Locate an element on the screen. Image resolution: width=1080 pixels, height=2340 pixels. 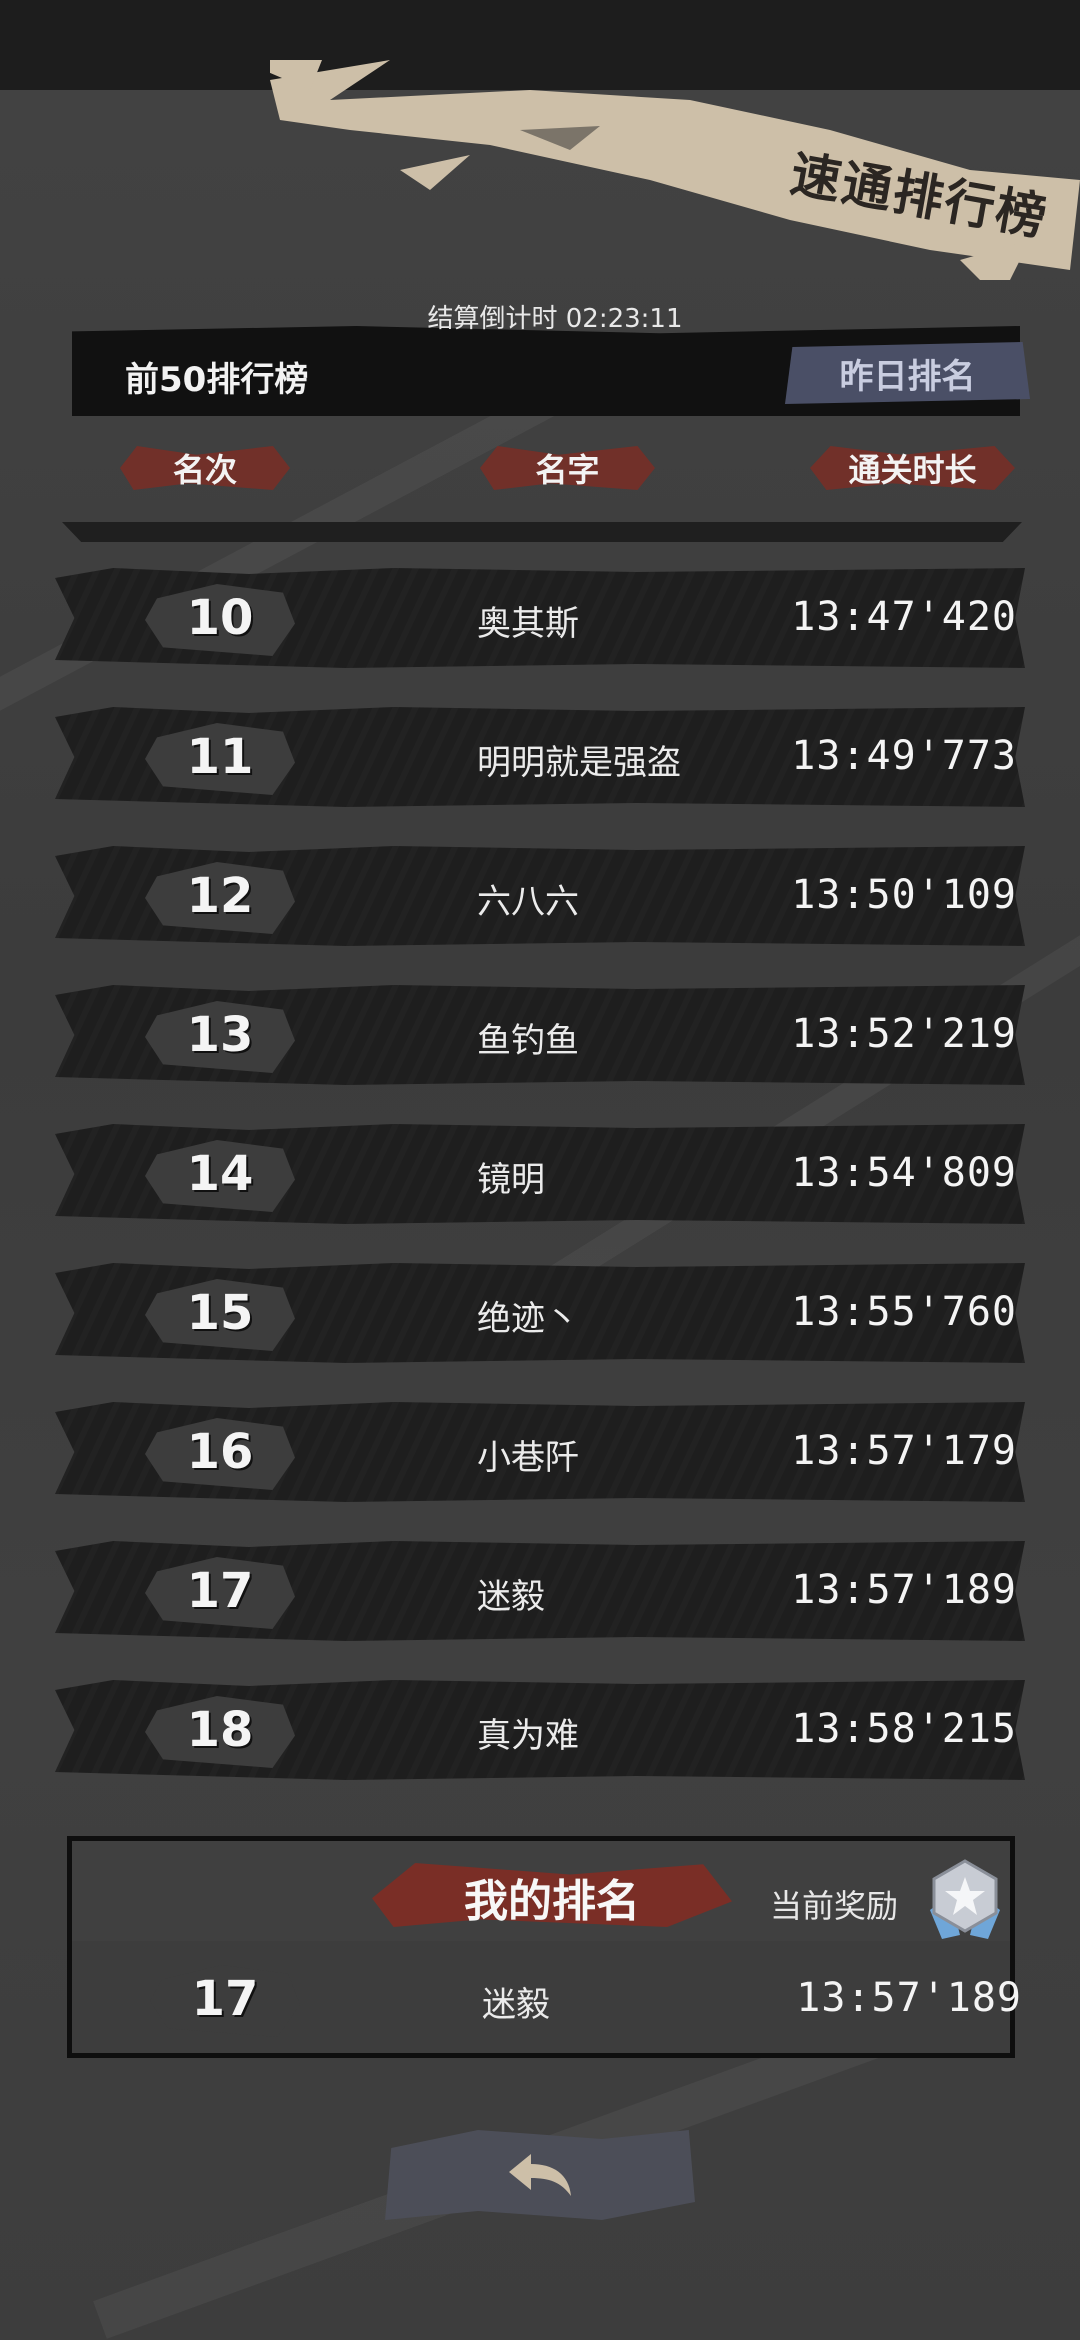
rank-number: 18 is located at coordinates (220, 1730).